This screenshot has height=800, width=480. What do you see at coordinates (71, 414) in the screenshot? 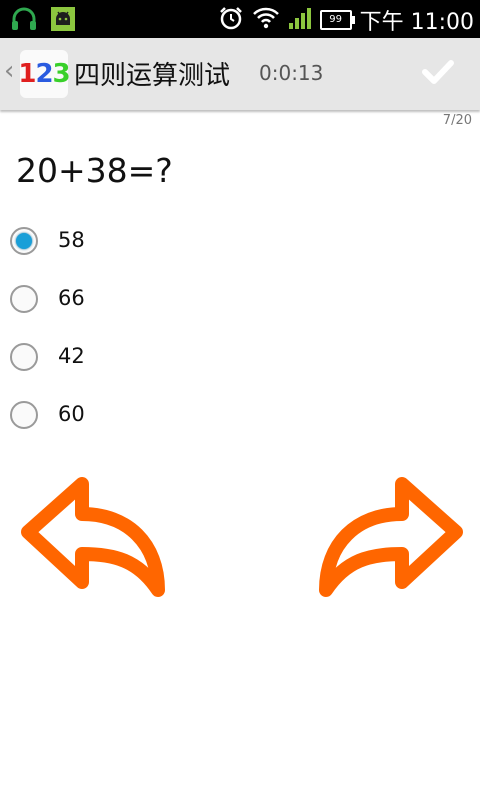
I see `answer-label: 60` at bounding box center [71, 414].